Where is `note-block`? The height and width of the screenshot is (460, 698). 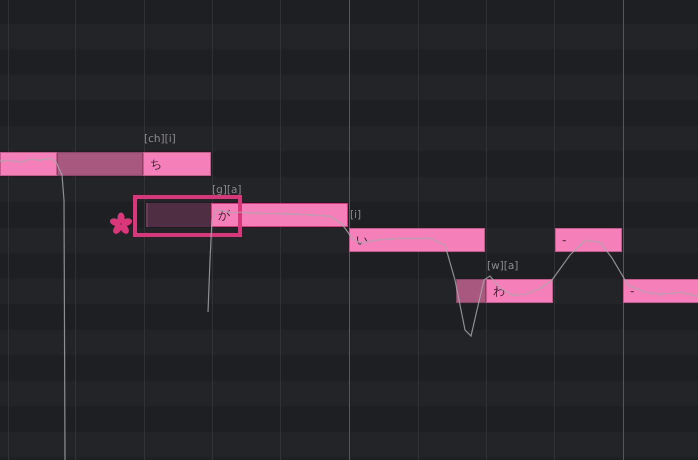
note-block is located at coordinates (28, 164).